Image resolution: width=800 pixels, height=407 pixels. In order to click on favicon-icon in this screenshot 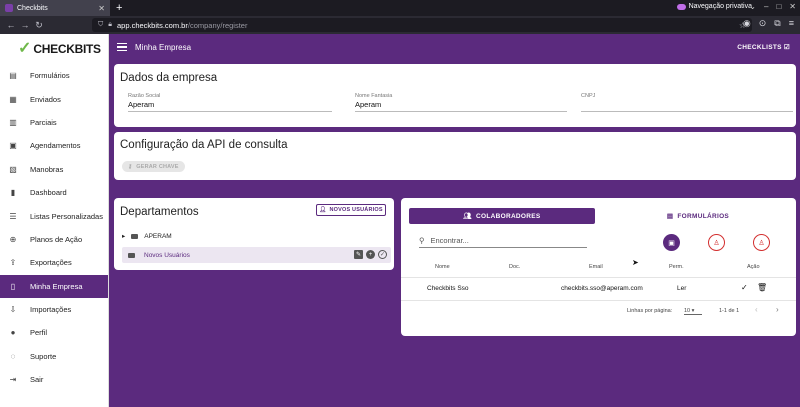, I will do `click(9, 8)`.